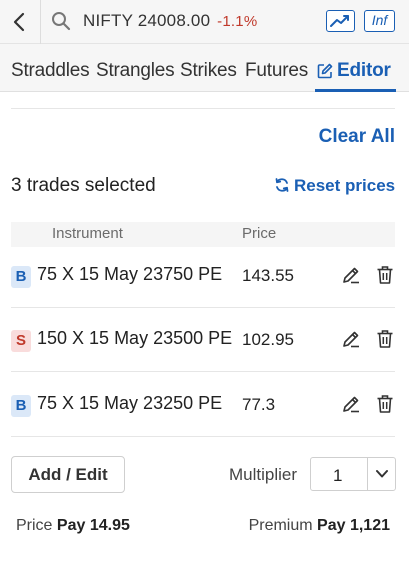 Image resolution: width=409 pixels, height=562 pixels. I want to click on search-icon, so click(61, 21).